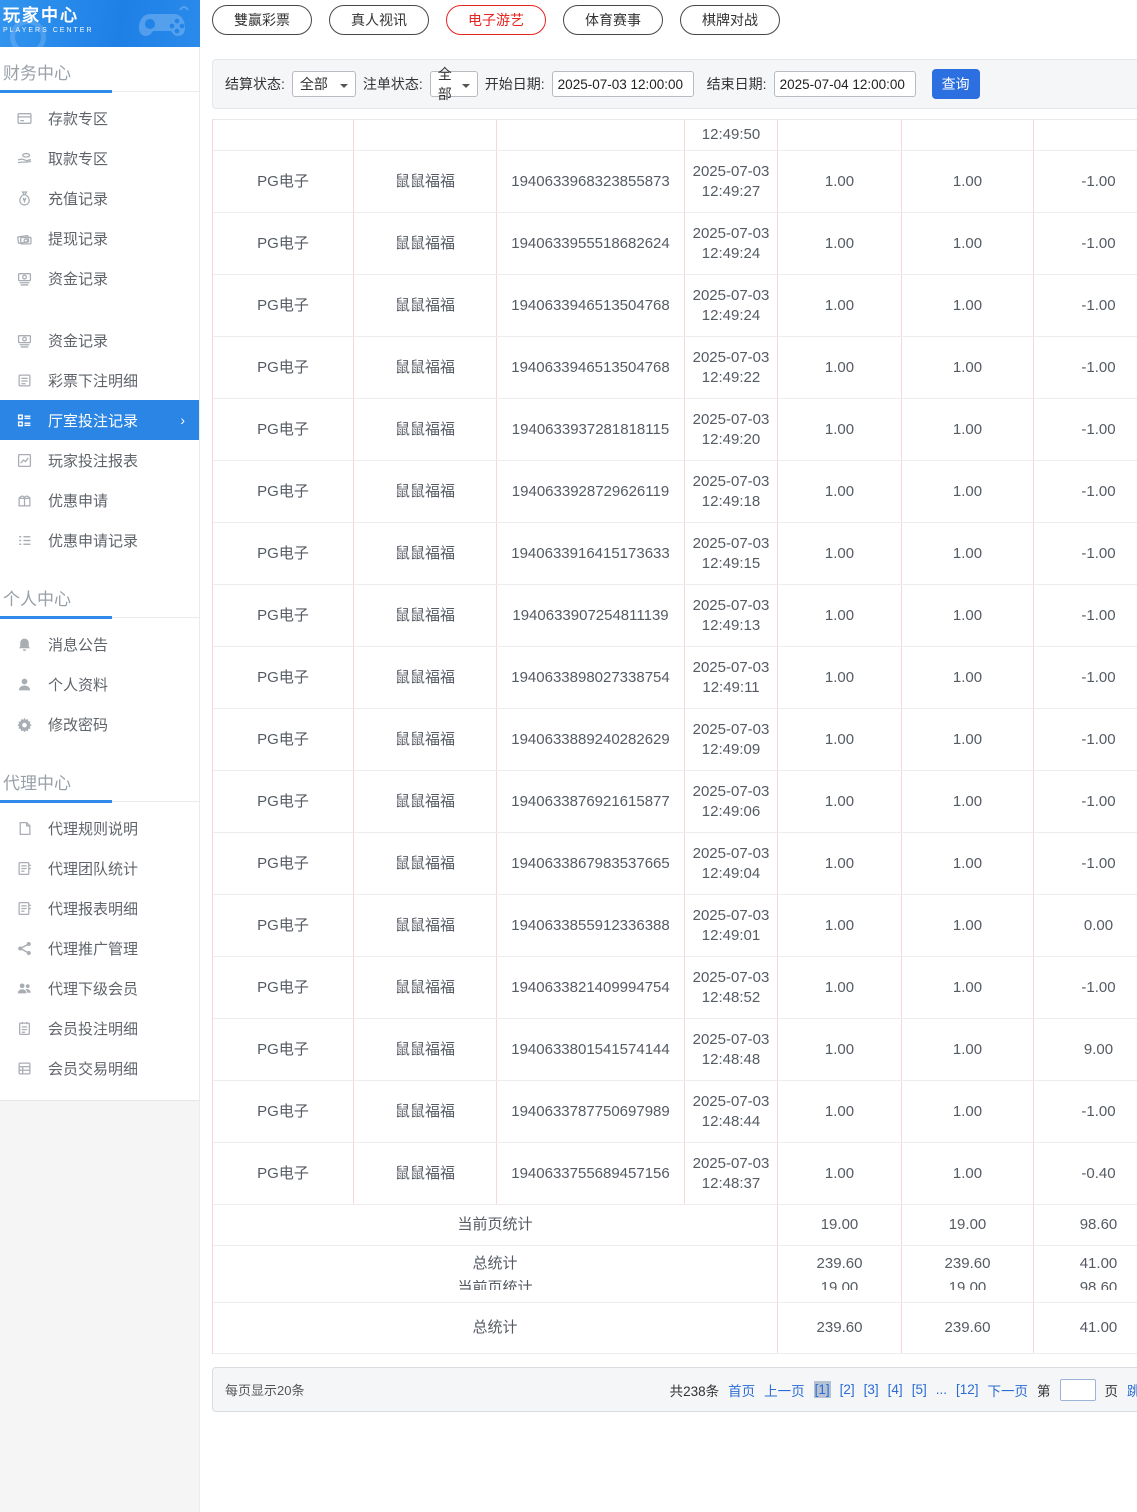  What do you see at coordinates (99, 420) in the screenshot?
I see `sidebar-item: 厅室投注记录 ›` at bounding box center [99, 420].